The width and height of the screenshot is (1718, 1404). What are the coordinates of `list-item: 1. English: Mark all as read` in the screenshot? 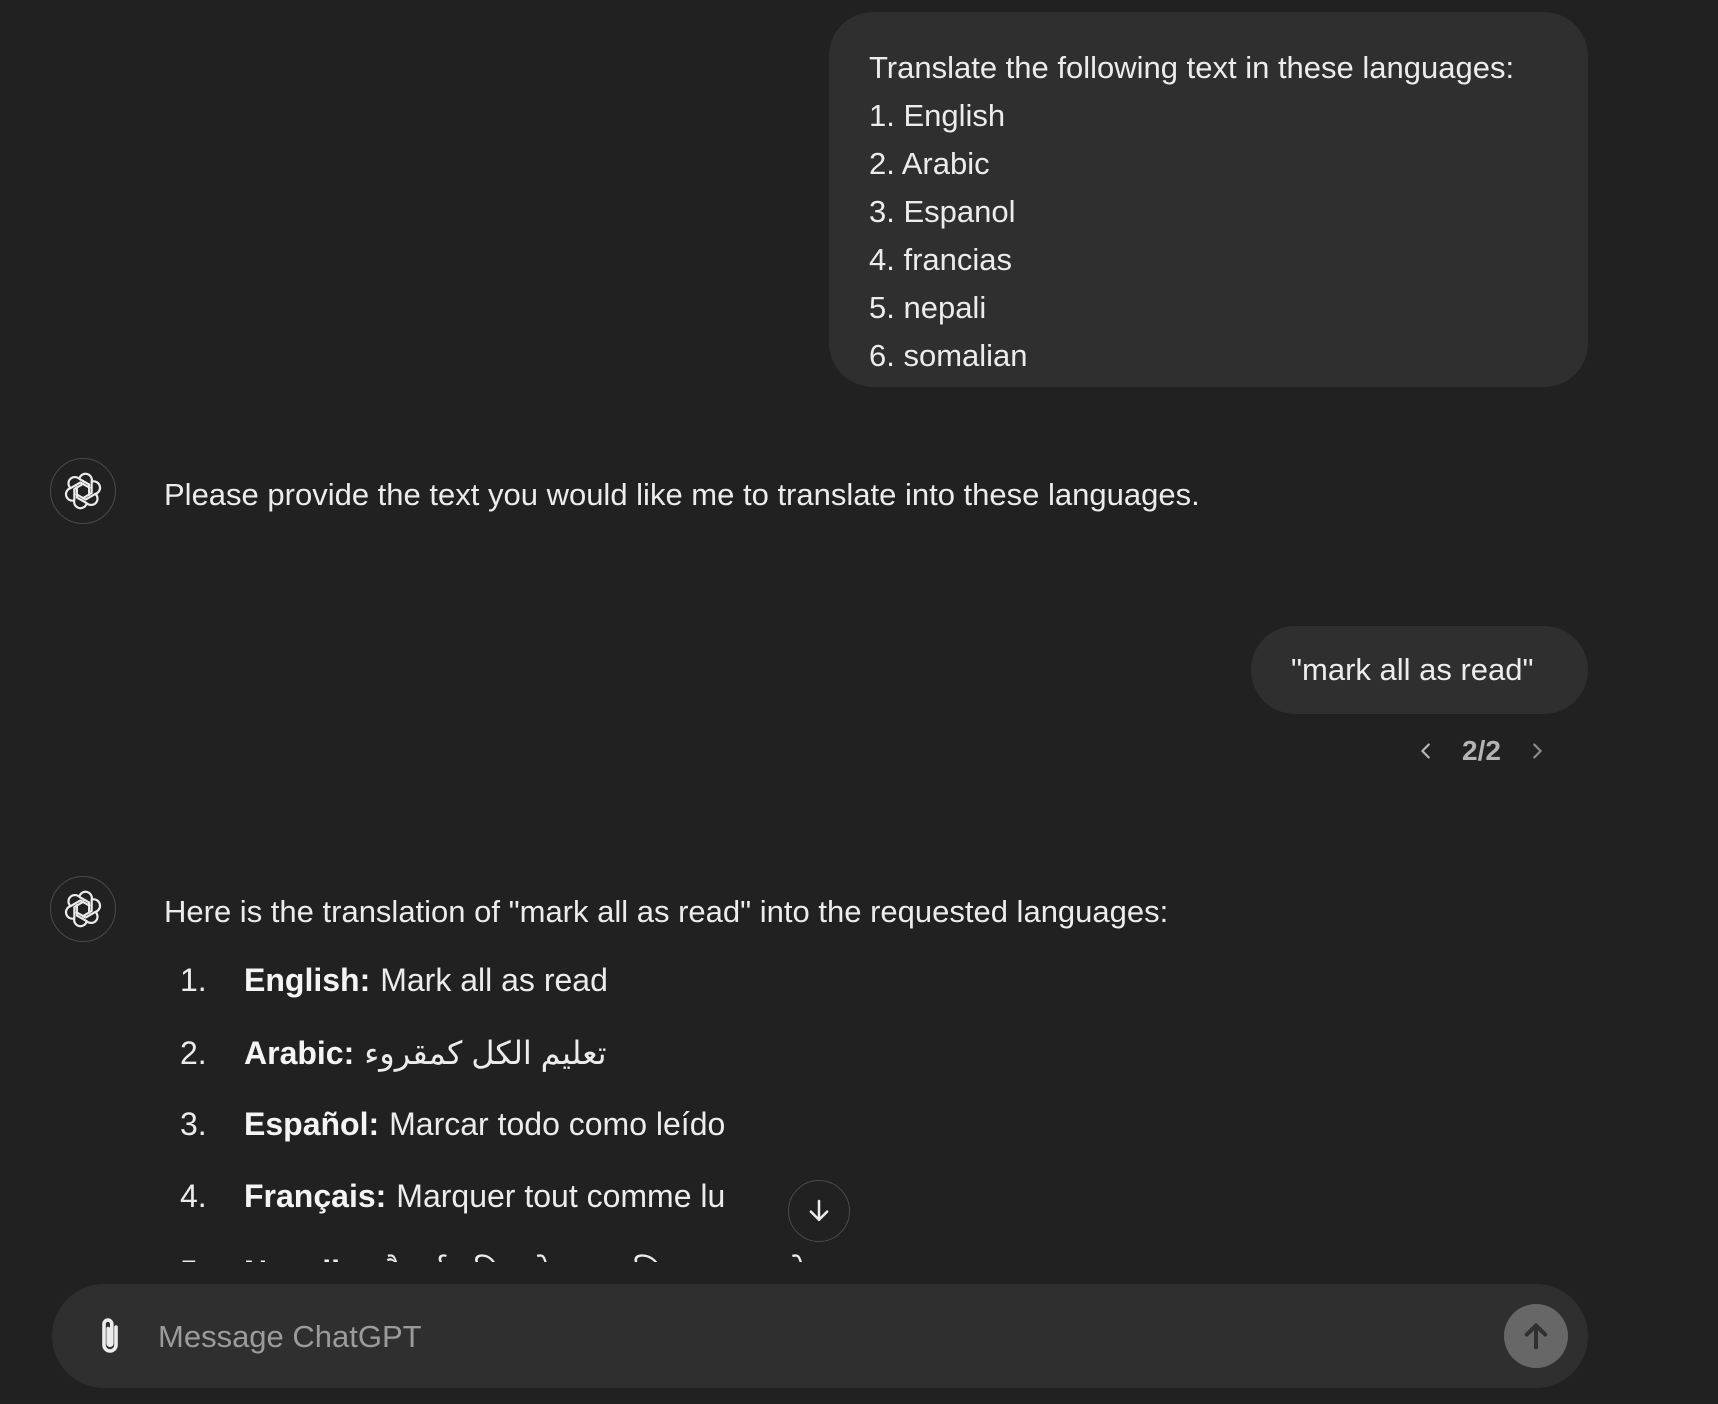 It's located at (386, 980).